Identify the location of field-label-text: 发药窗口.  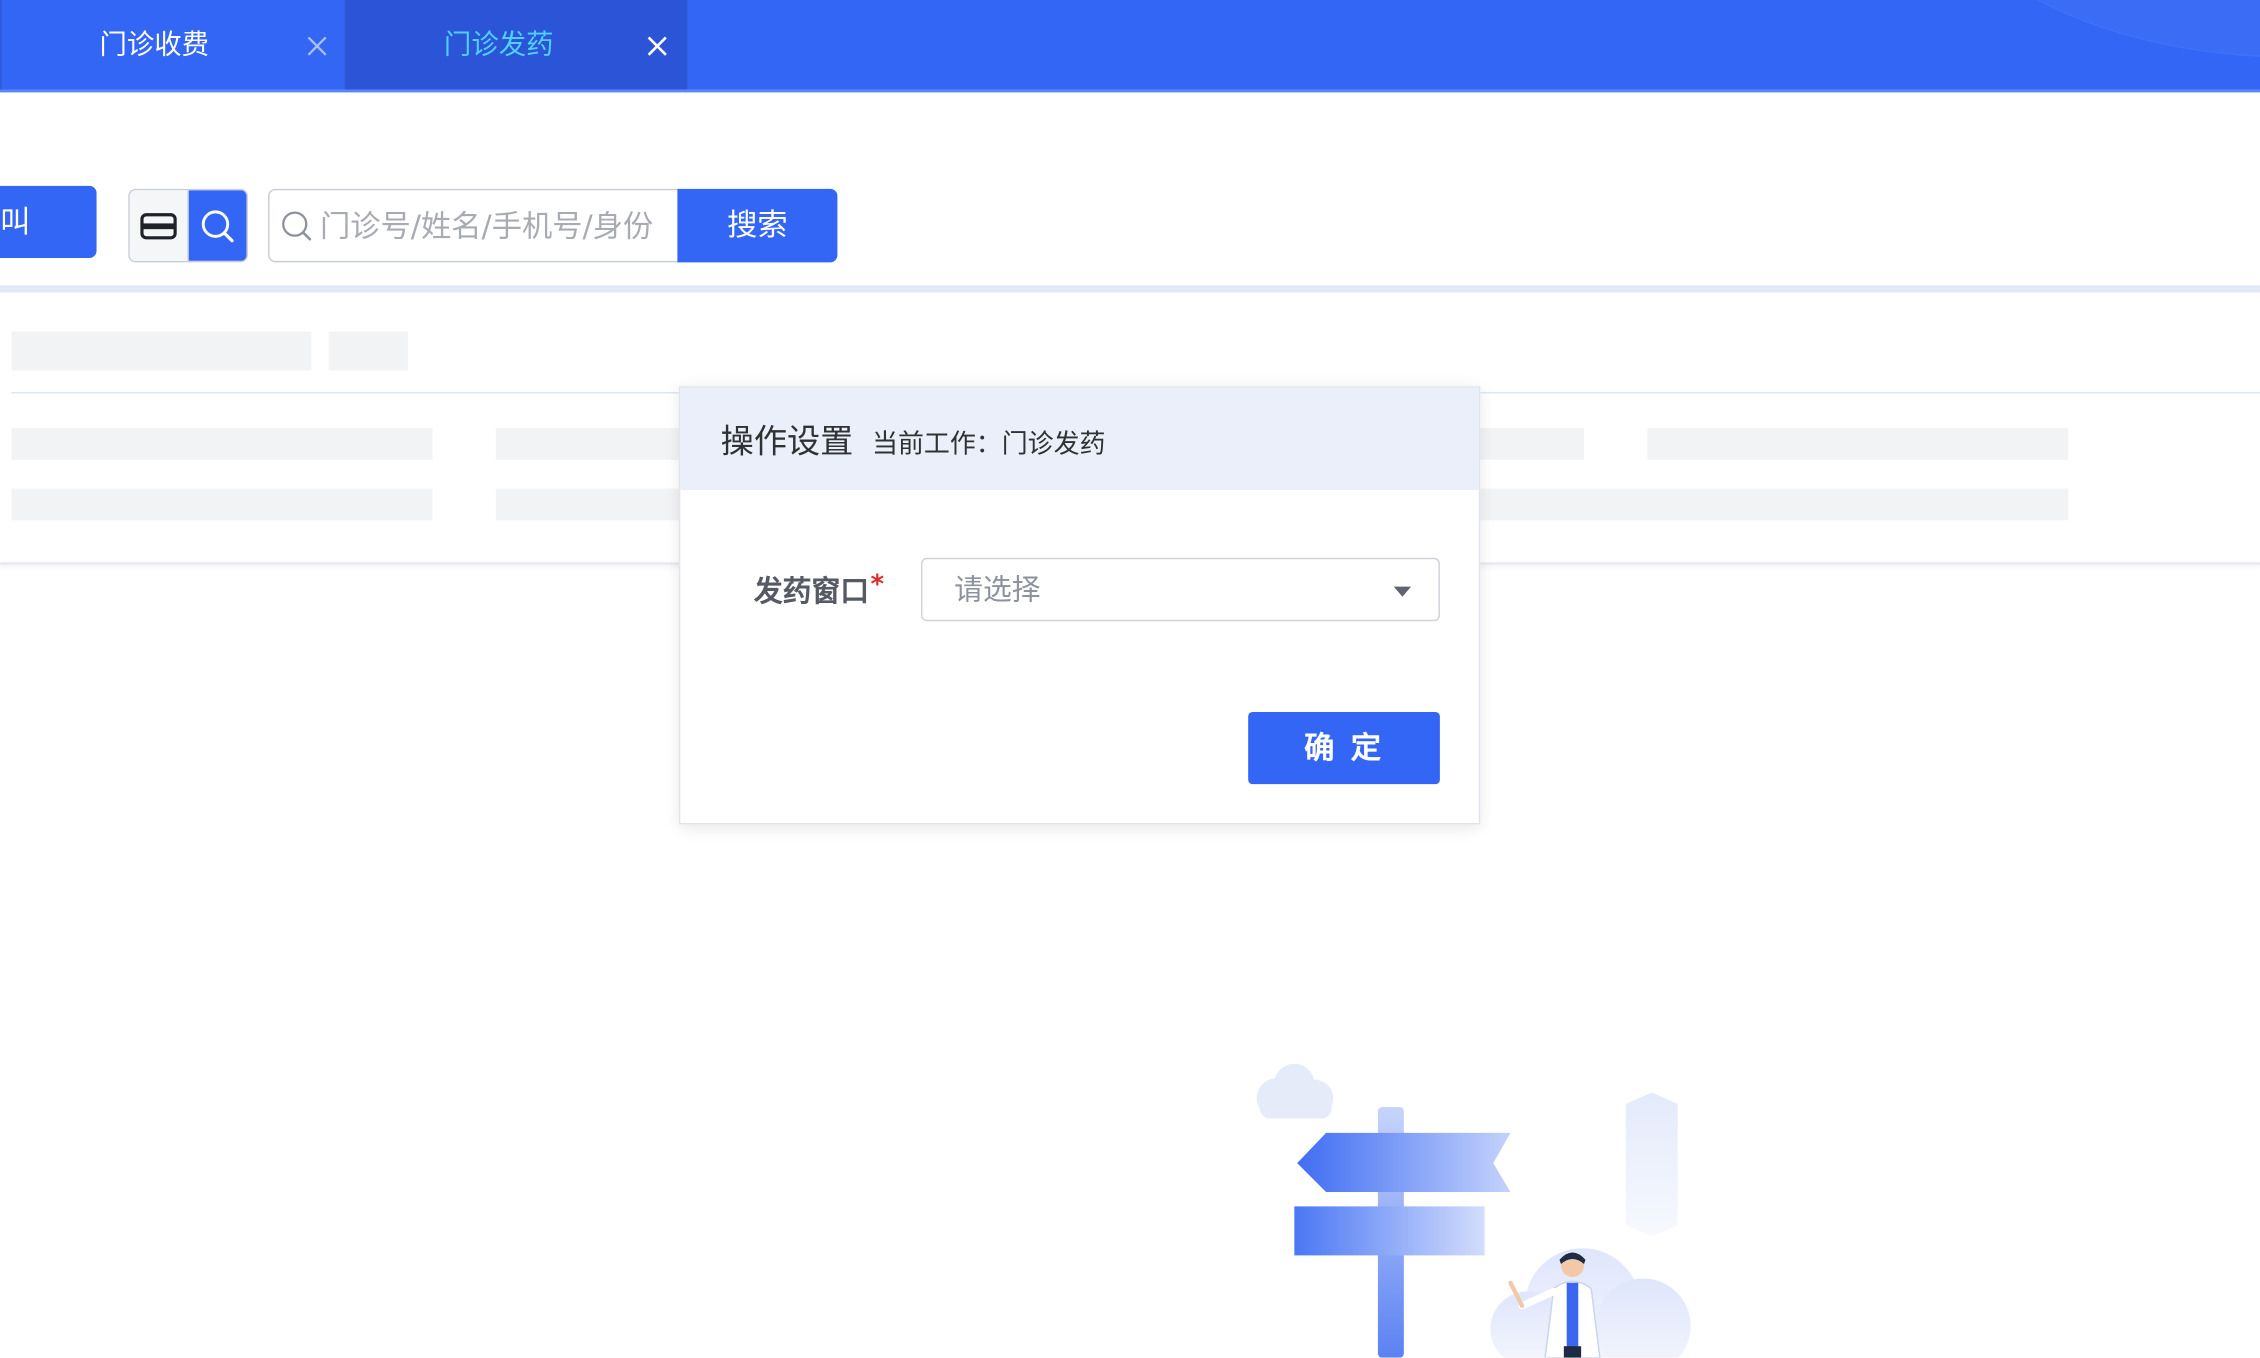
(811, 591).